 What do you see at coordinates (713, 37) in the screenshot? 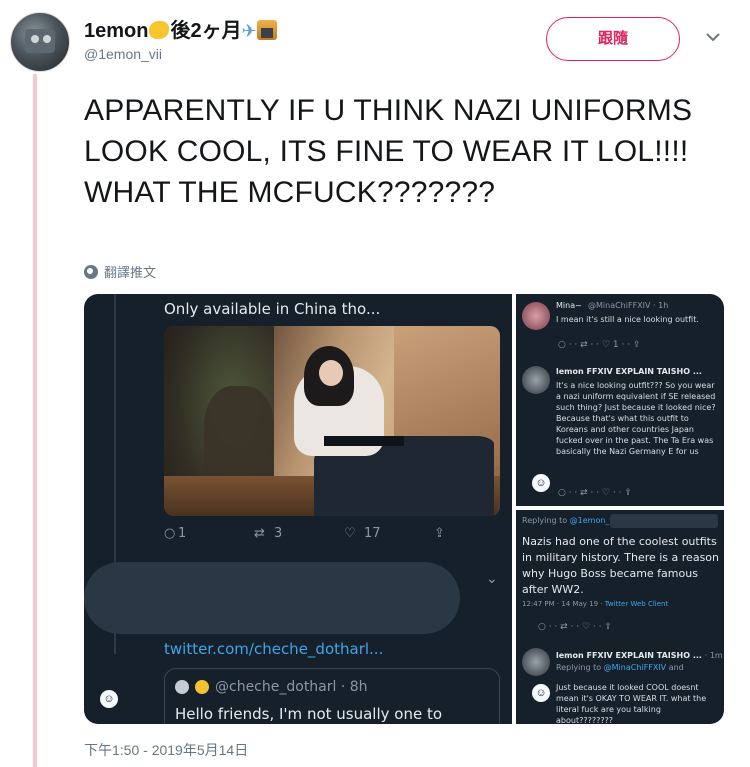
I see `chevron-down-icon` at bounding box center [713, 37].